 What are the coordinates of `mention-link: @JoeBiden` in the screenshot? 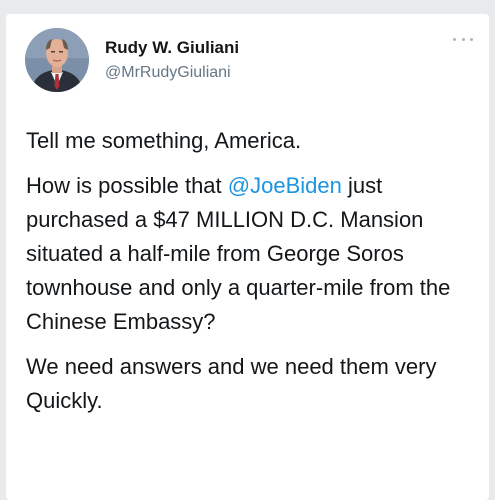 It's located at (285, 185).